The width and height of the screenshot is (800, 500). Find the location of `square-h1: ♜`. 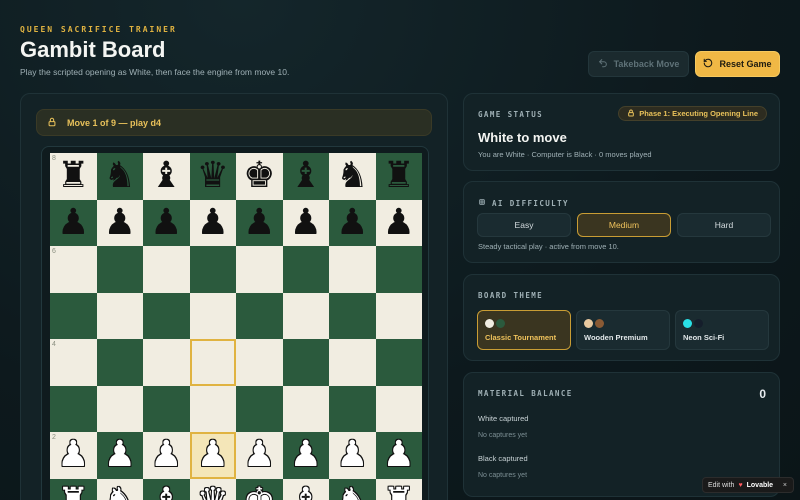

square-h1: ♜ is located at coordinates (398, 489).